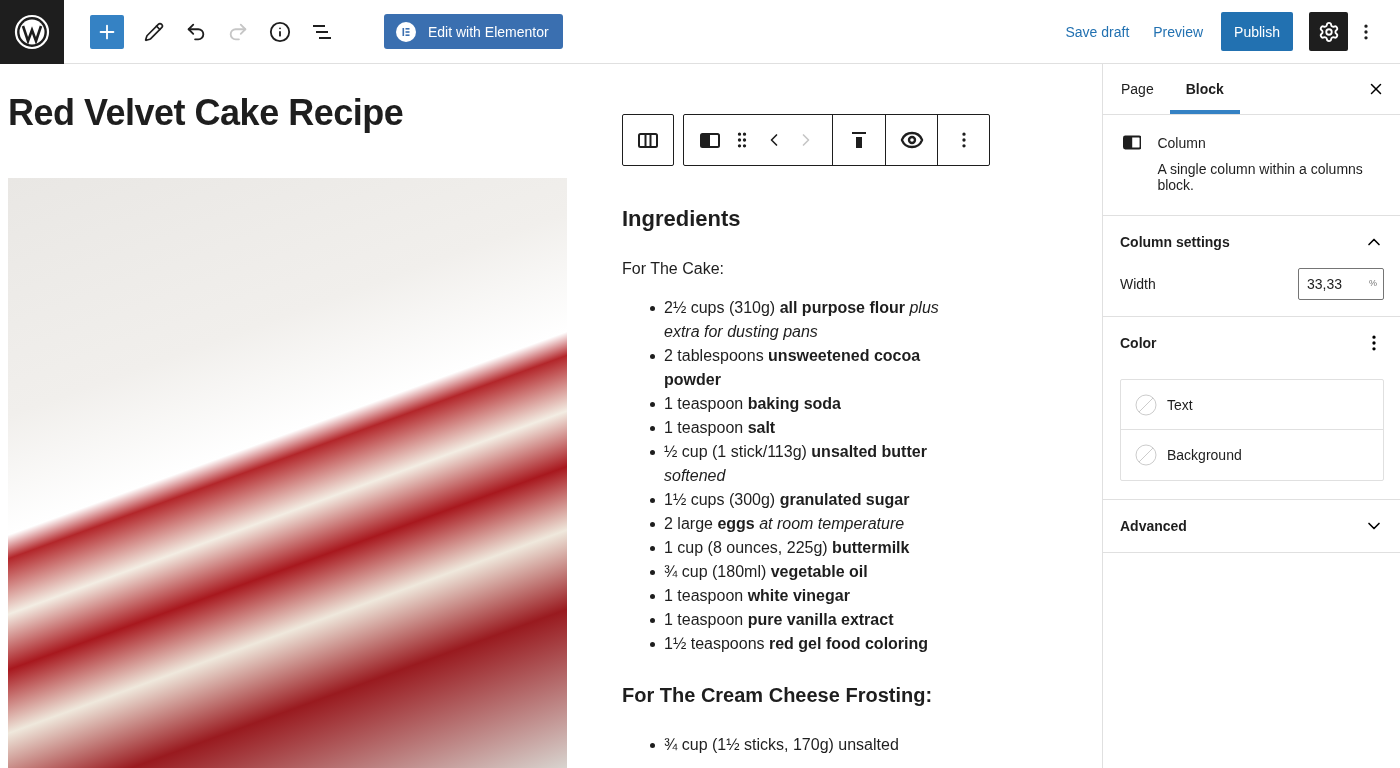  Describe the element at coordinates (757, 596) in the screenshot. I see `ingredient-text: 1 teaspoon white vinegar` at that location.